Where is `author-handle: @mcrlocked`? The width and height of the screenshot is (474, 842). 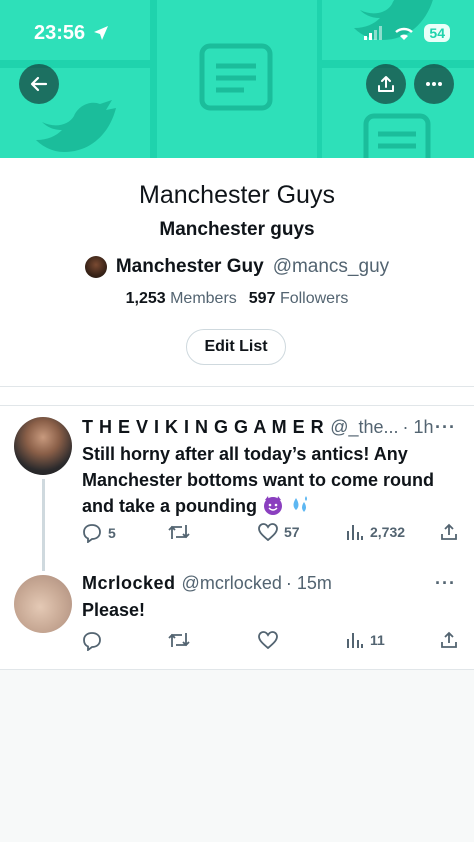 author-handle: @mcrlocked is located at coordinates (232, 583).